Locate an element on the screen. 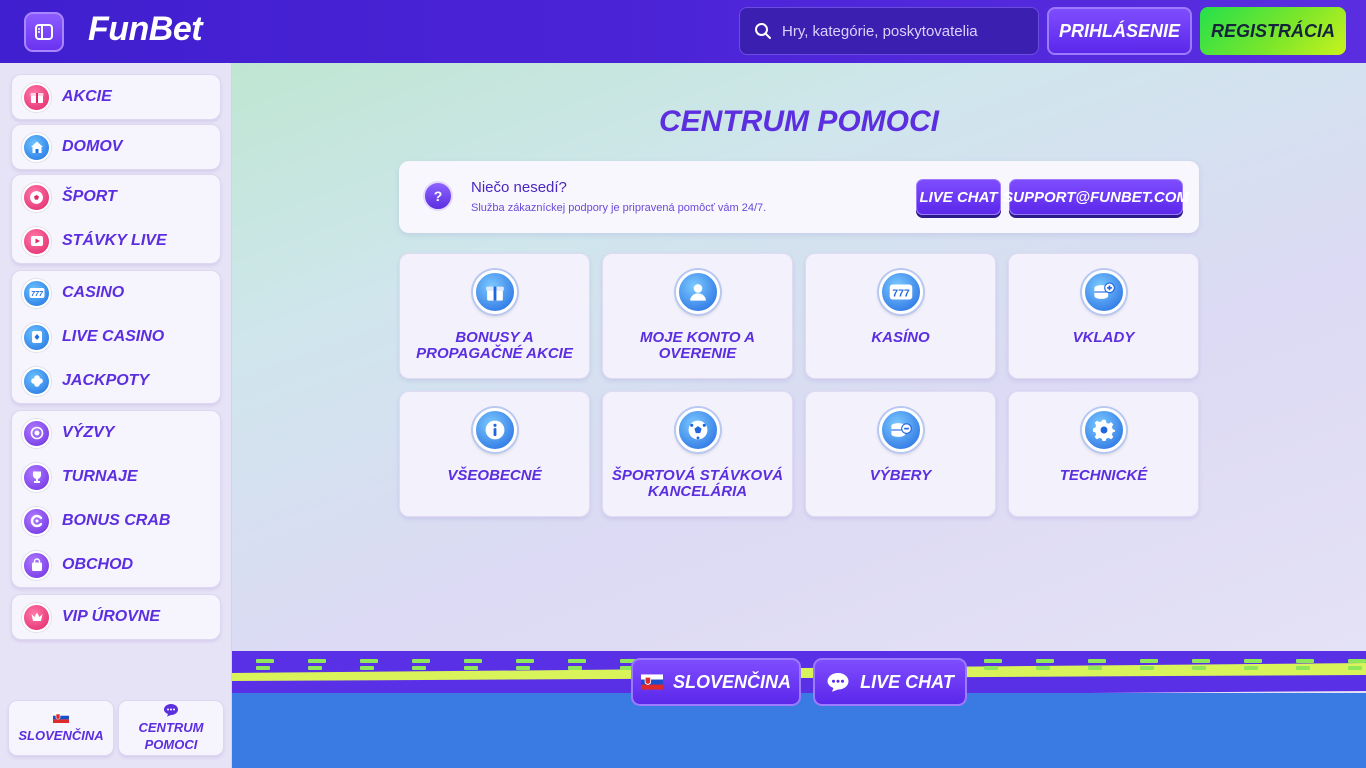 Image resolution: width=1366 pixels, height=768 pixels. sidebar-item-label: ŠPORT is located at coordinates (89, 196).